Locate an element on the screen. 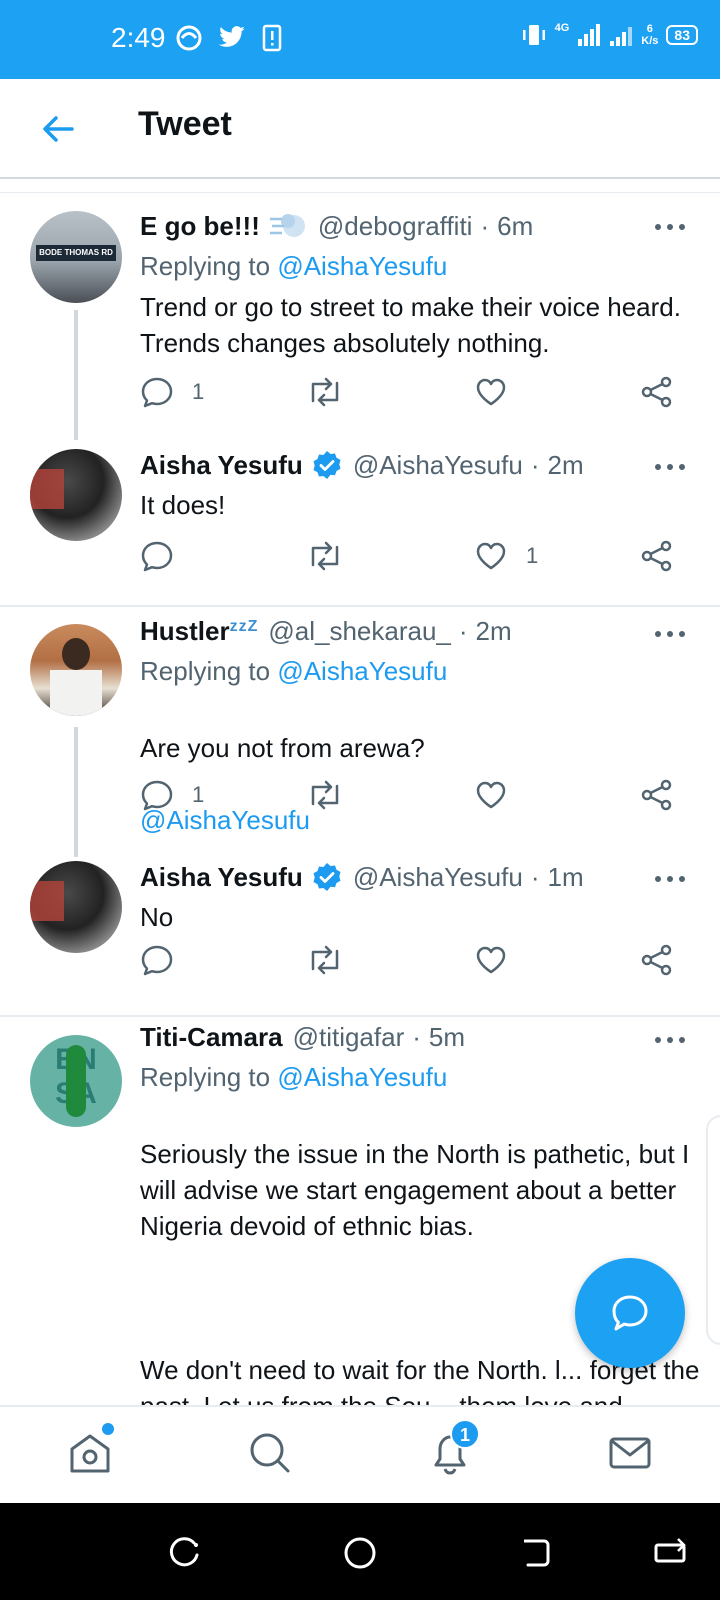 The width and height of the screenshot is (720, 1600). author-name: E go be!!! is located at coordinates (200, 226).